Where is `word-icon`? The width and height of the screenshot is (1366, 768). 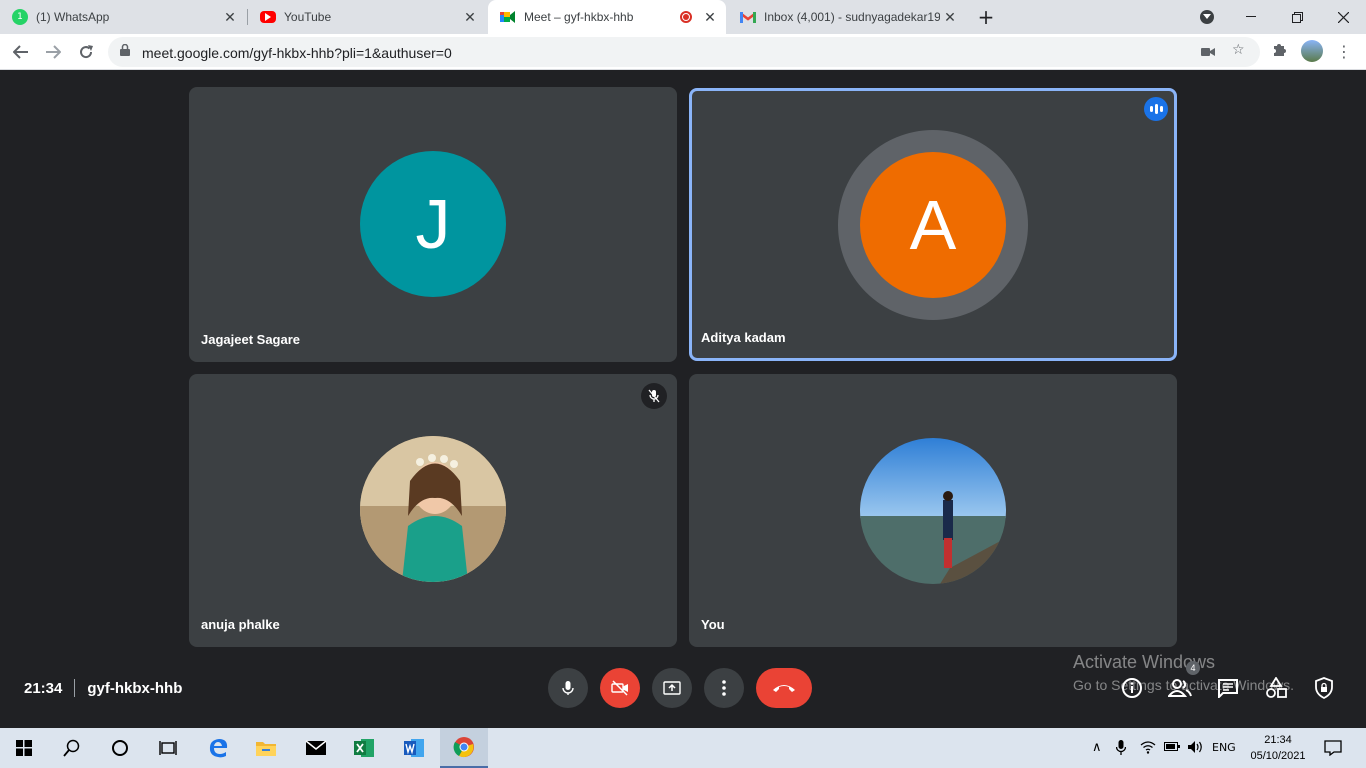 word-icon is located at coordinates (414, 748).